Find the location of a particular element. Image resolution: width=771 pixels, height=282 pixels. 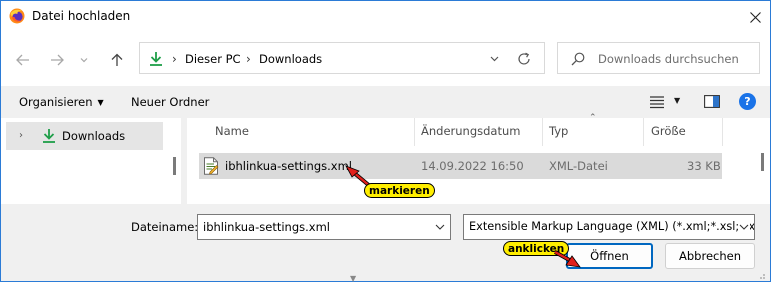

refresh-button is located at coordinates (524, 59).